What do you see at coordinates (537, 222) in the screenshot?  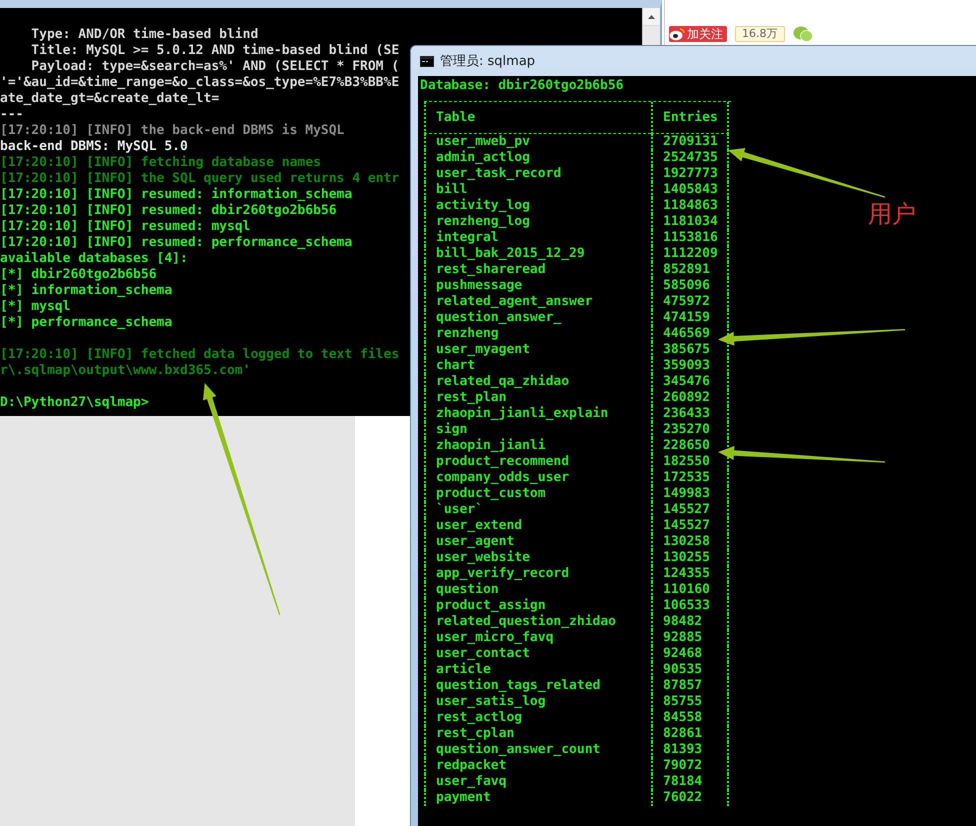 I see `table-name-cell: renzheng_log` at bounding box center [537, 222].